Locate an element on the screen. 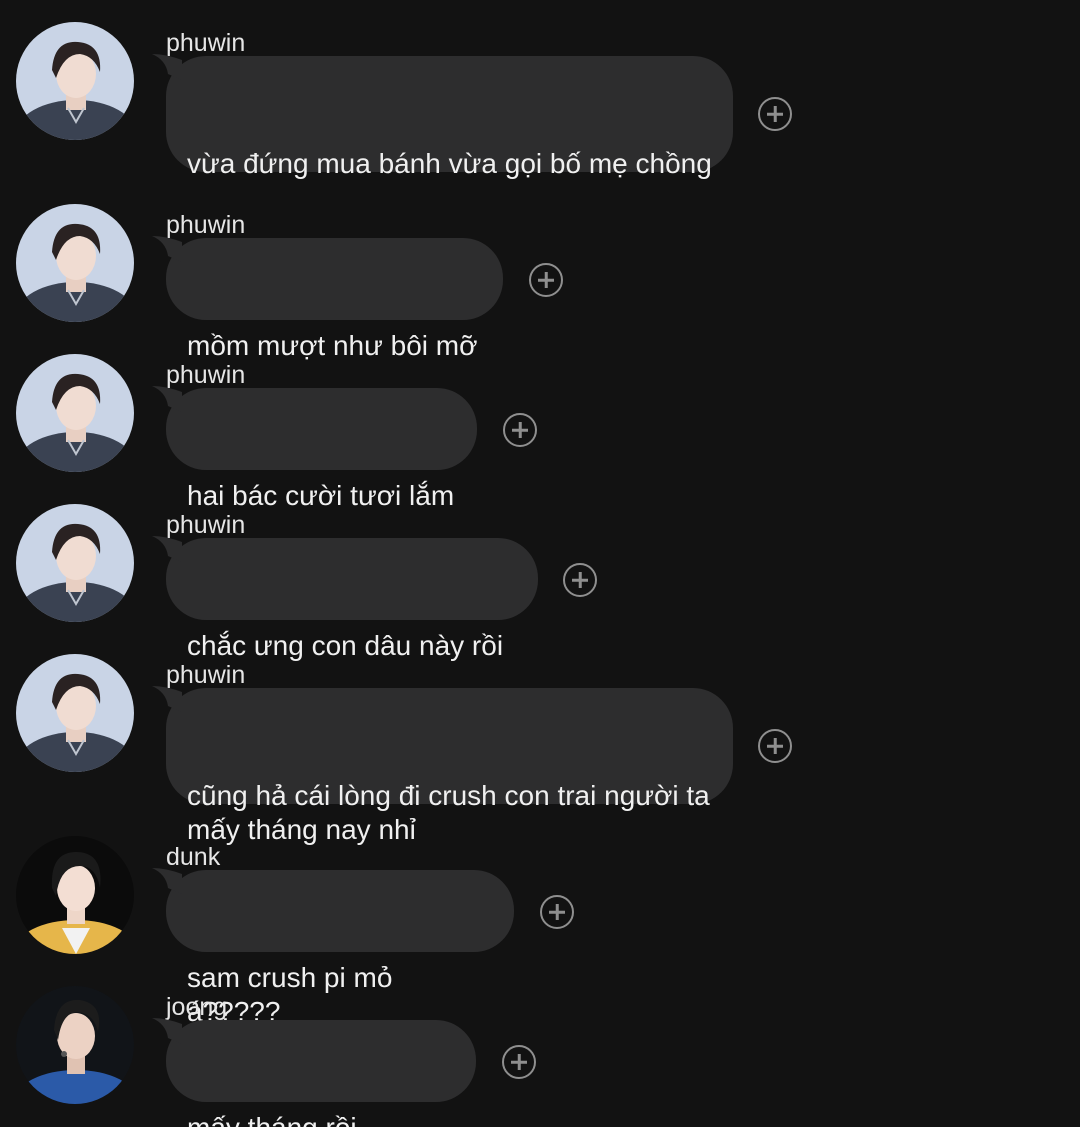  avatar-dunk is located at coordinates (75, 895).